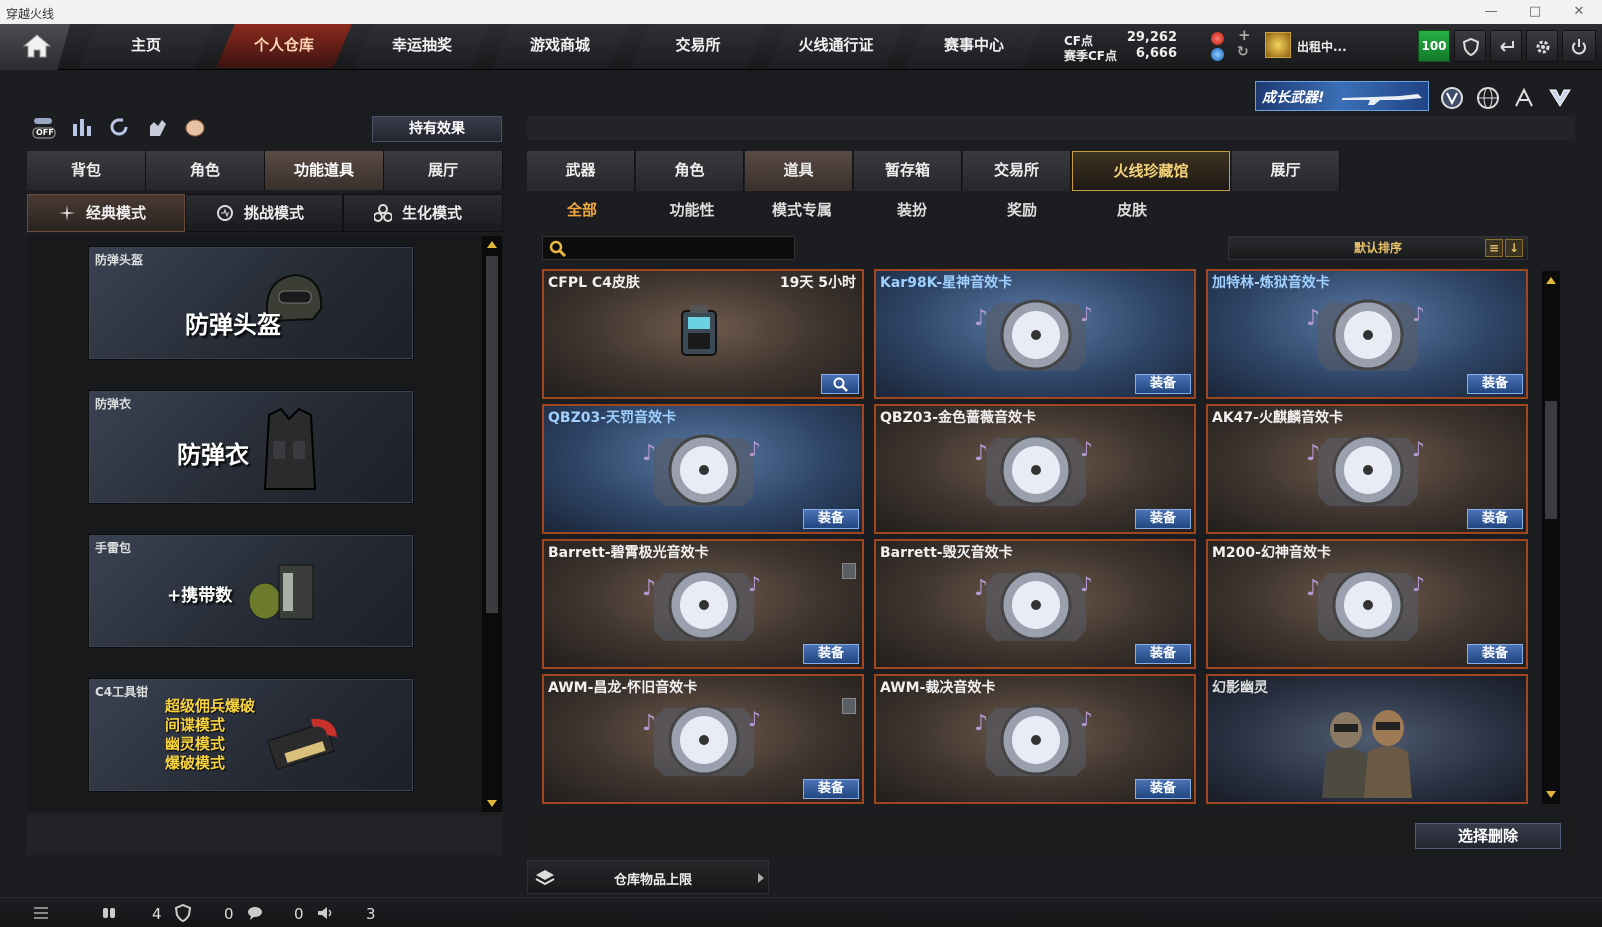 Image resolution: width=1602 pixels, height=927 pixels. Describe the element at coordinates (1506, 46) in the screenshot. I see `back-button` at that location.